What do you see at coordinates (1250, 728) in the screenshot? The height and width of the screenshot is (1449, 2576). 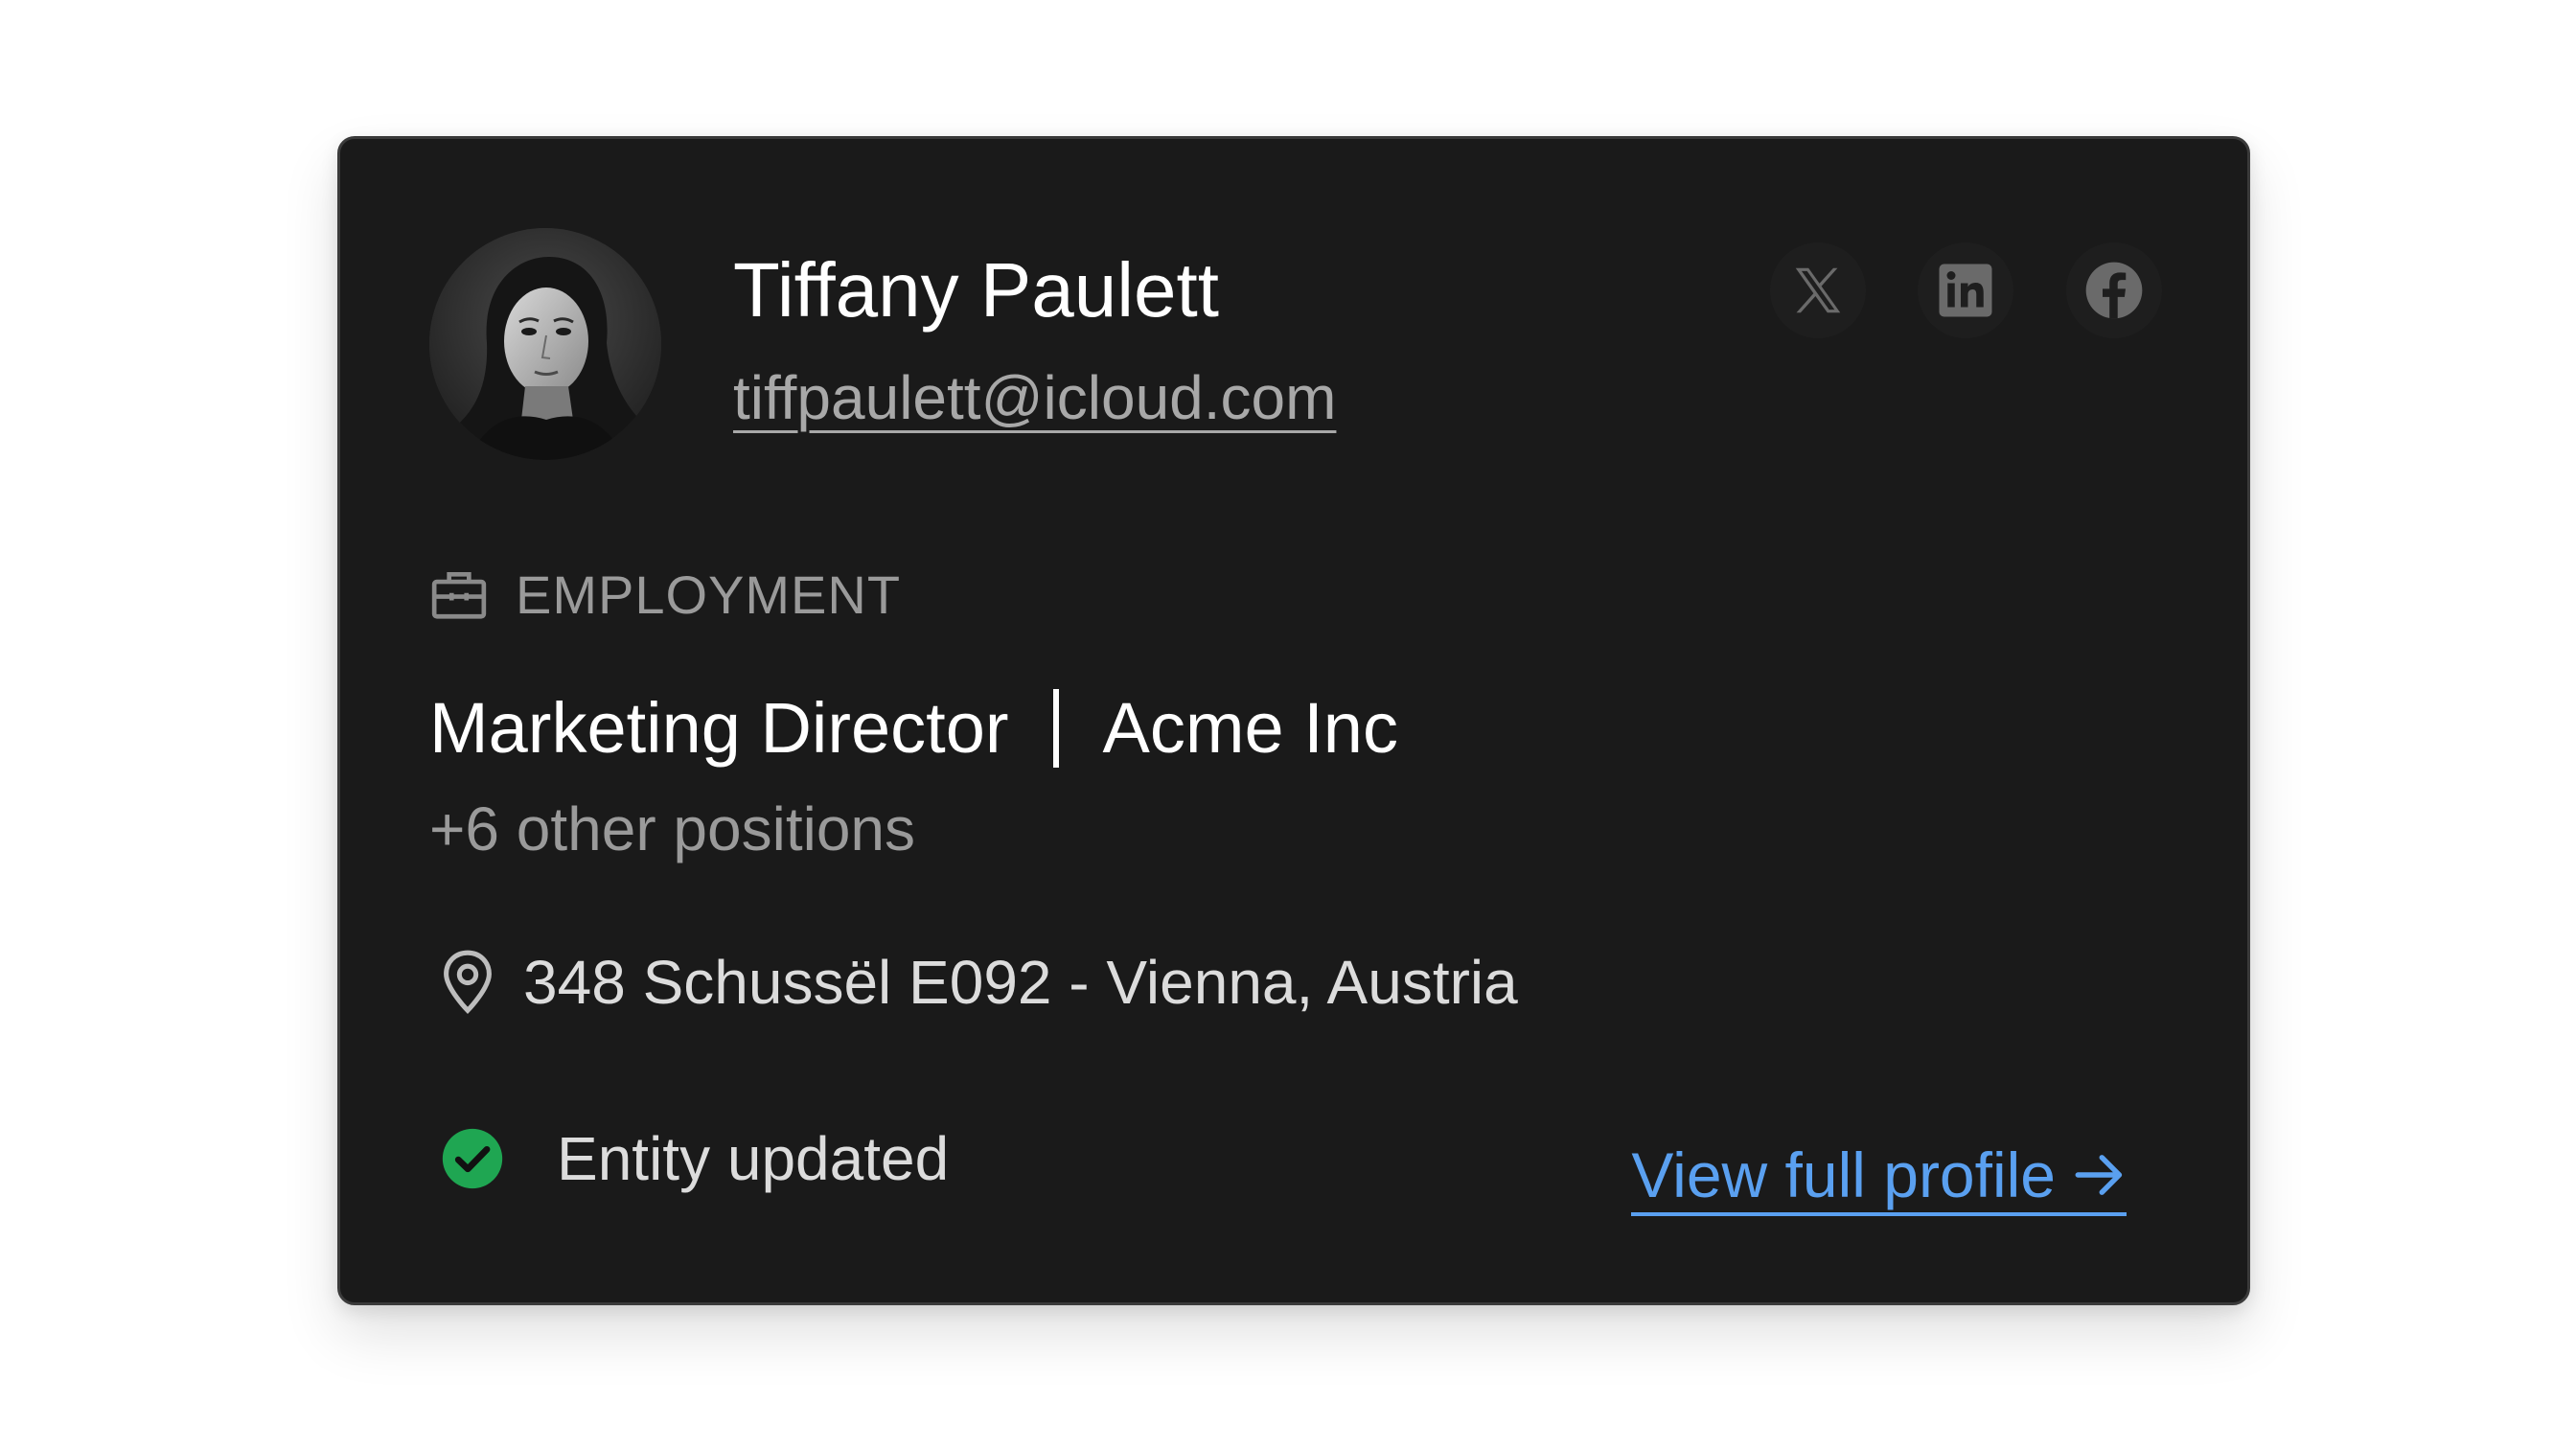 I see `company-name: Acme Inc` at bounding box center [1250, 728].